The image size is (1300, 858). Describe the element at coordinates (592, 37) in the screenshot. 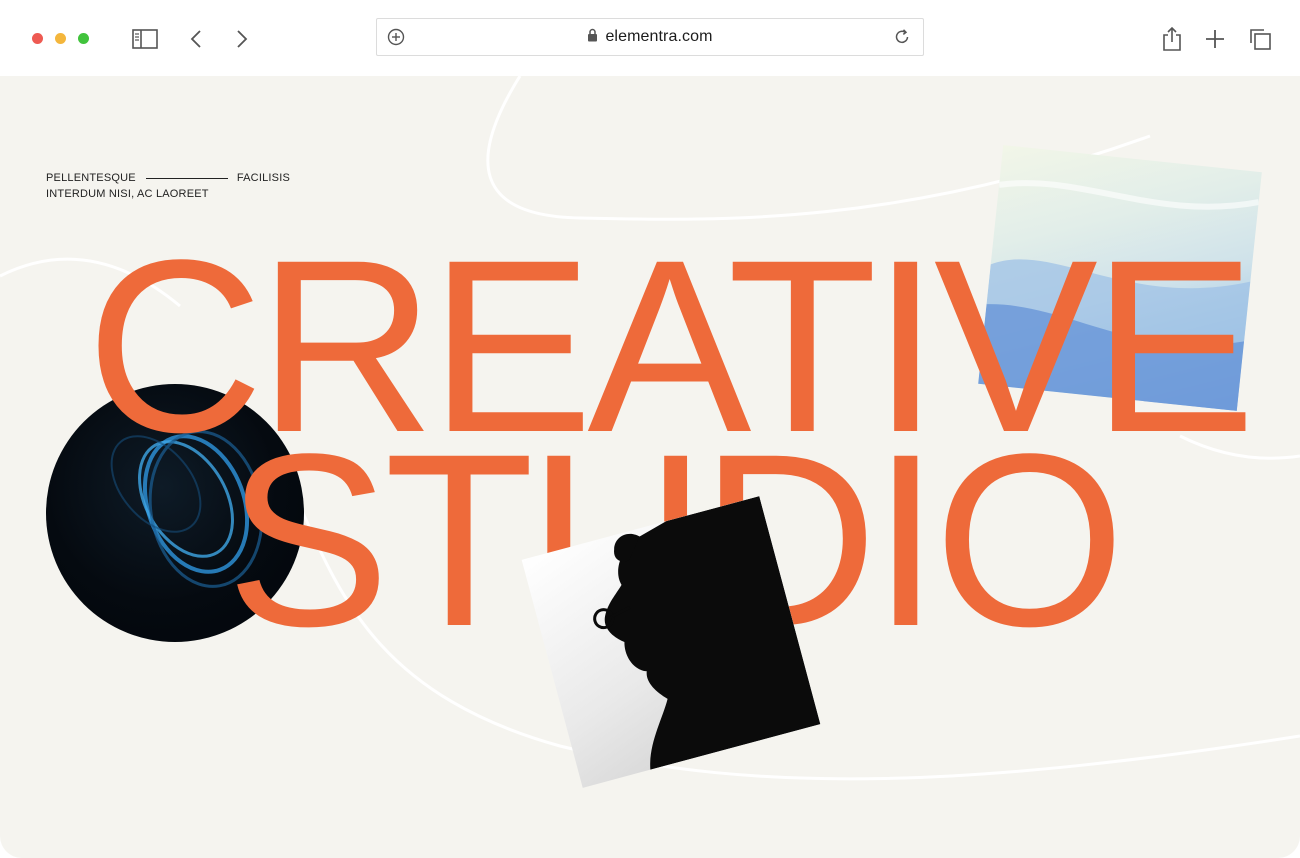

I see `lock-icon` at that location.